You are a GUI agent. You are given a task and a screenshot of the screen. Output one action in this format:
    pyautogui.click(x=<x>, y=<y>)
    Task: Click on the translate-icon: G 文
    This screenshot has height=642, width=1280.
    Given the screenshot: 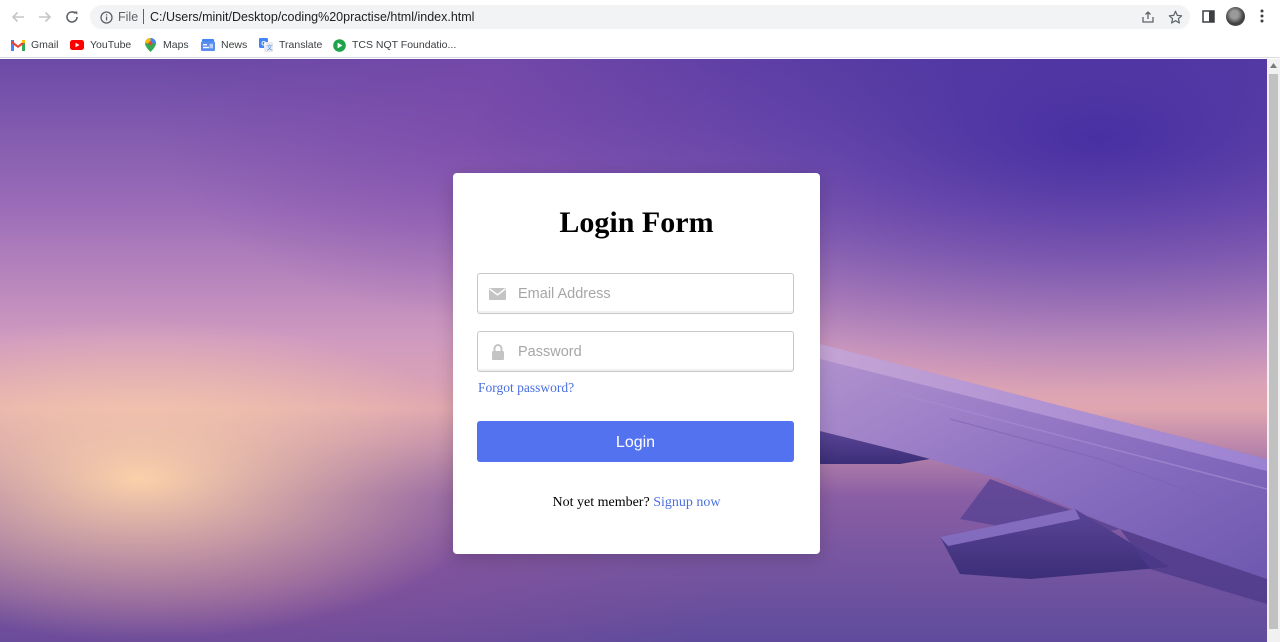 What is the action you would take?
    pyautogui.click(x=266, y=45)
    